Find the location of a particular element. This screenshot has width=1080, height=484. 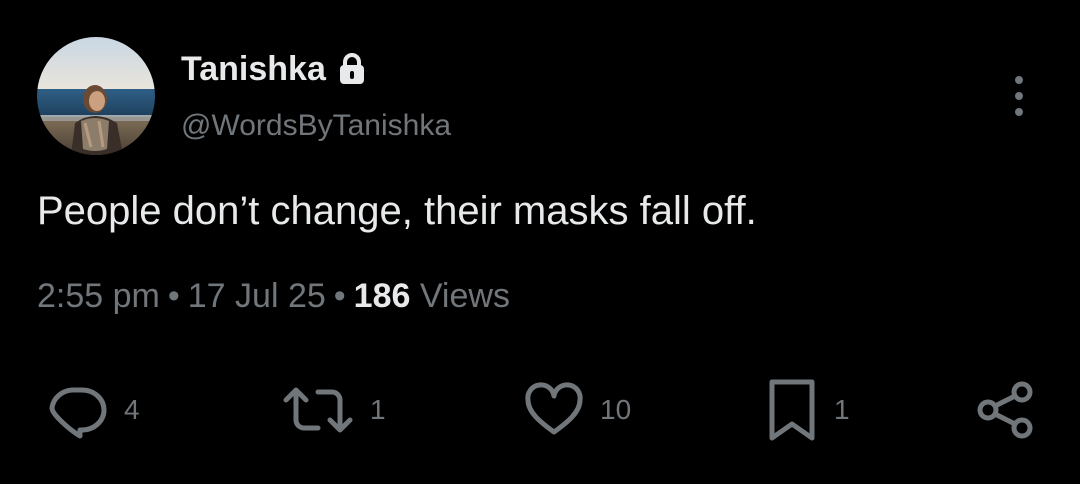

share-button is located at coordinates (1006, 410).